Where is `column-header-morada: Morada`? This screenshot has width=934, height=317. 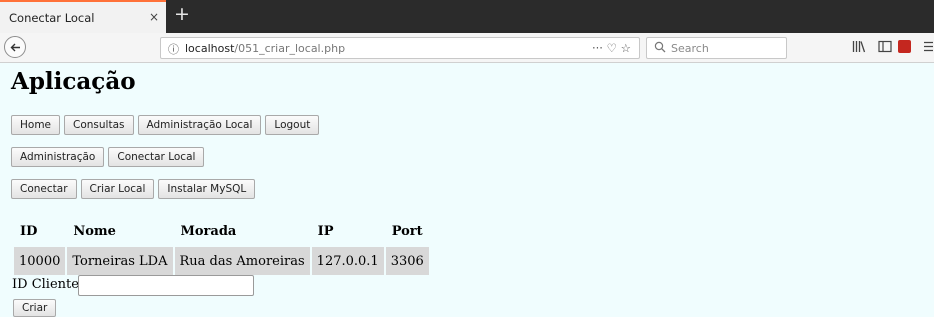
column-header-morada: Morada is located at coordinates (208, 231).